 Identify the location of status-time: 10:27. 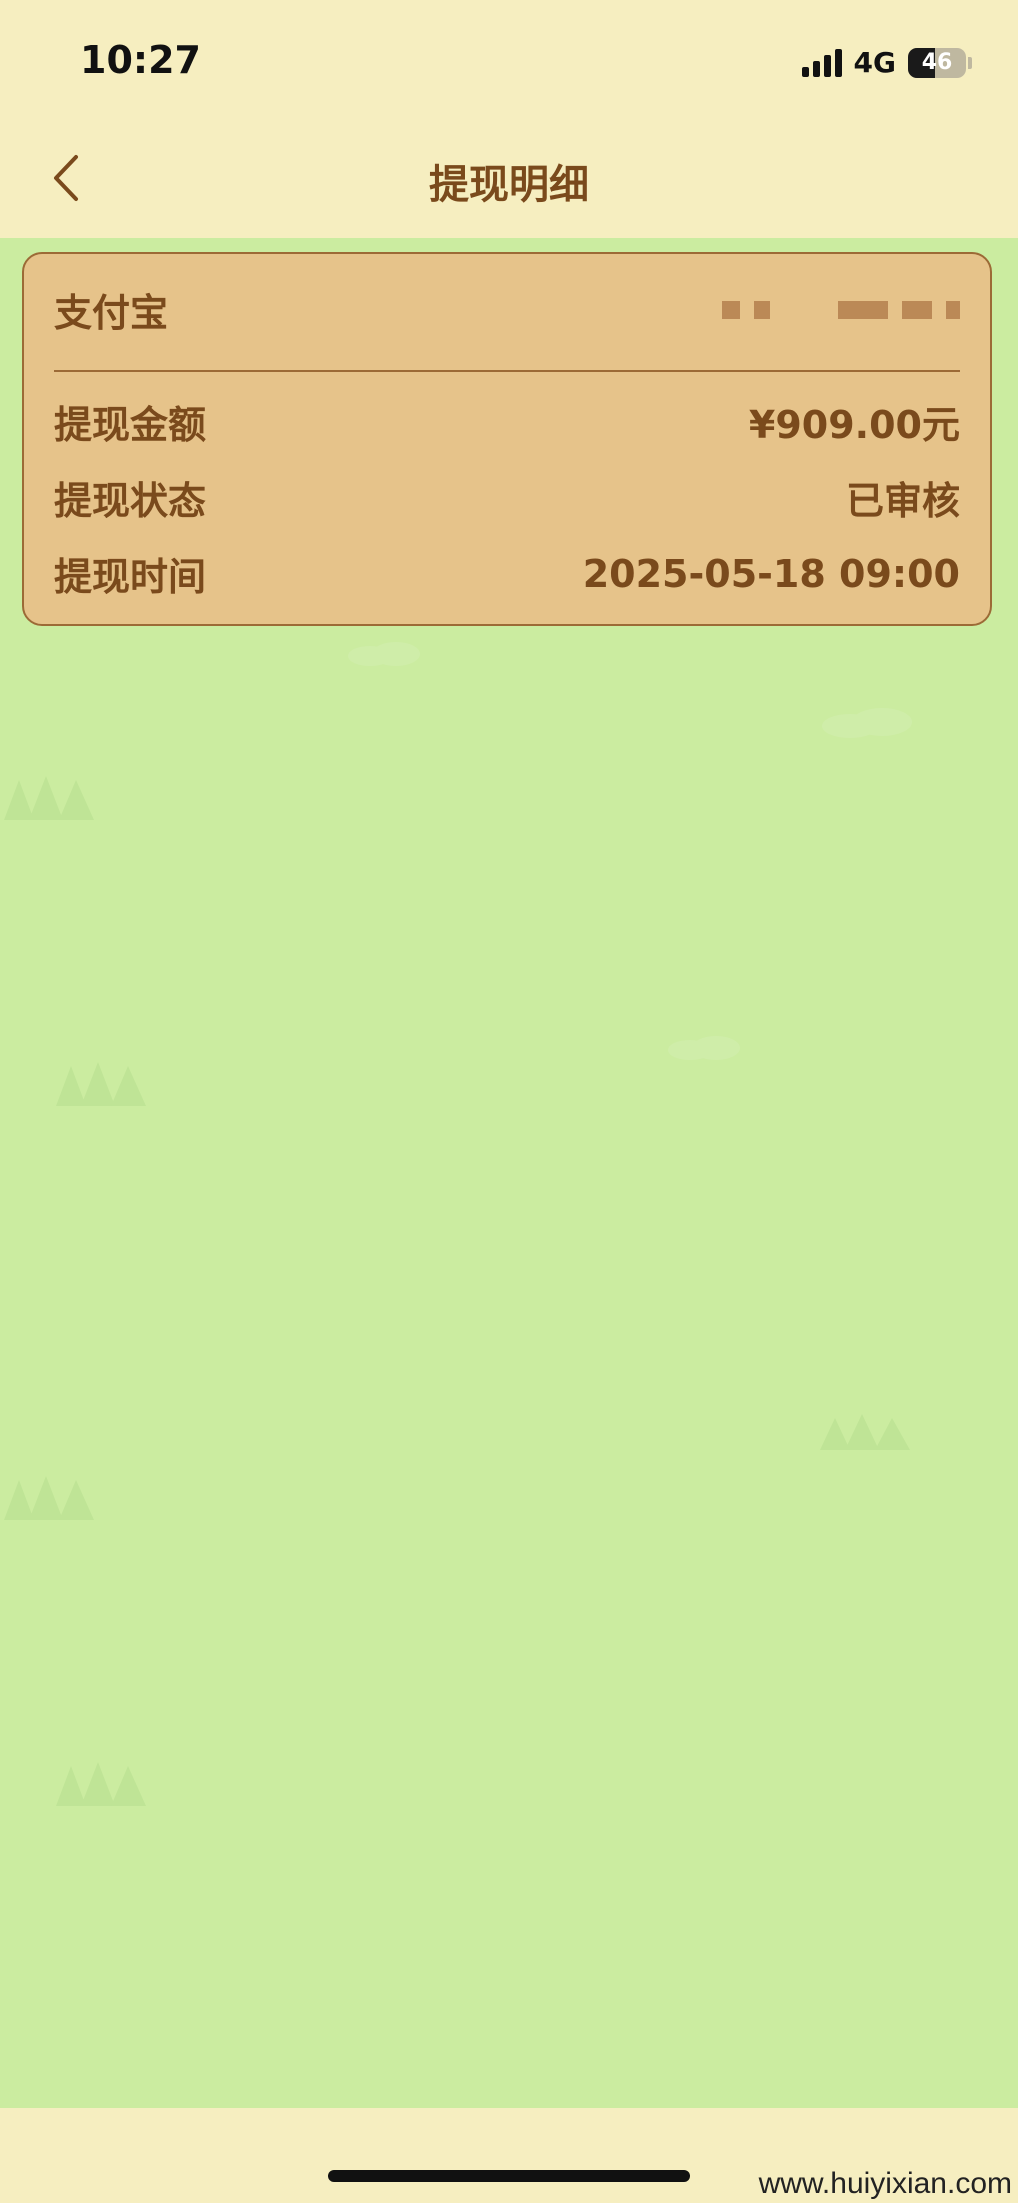
(140, 60).